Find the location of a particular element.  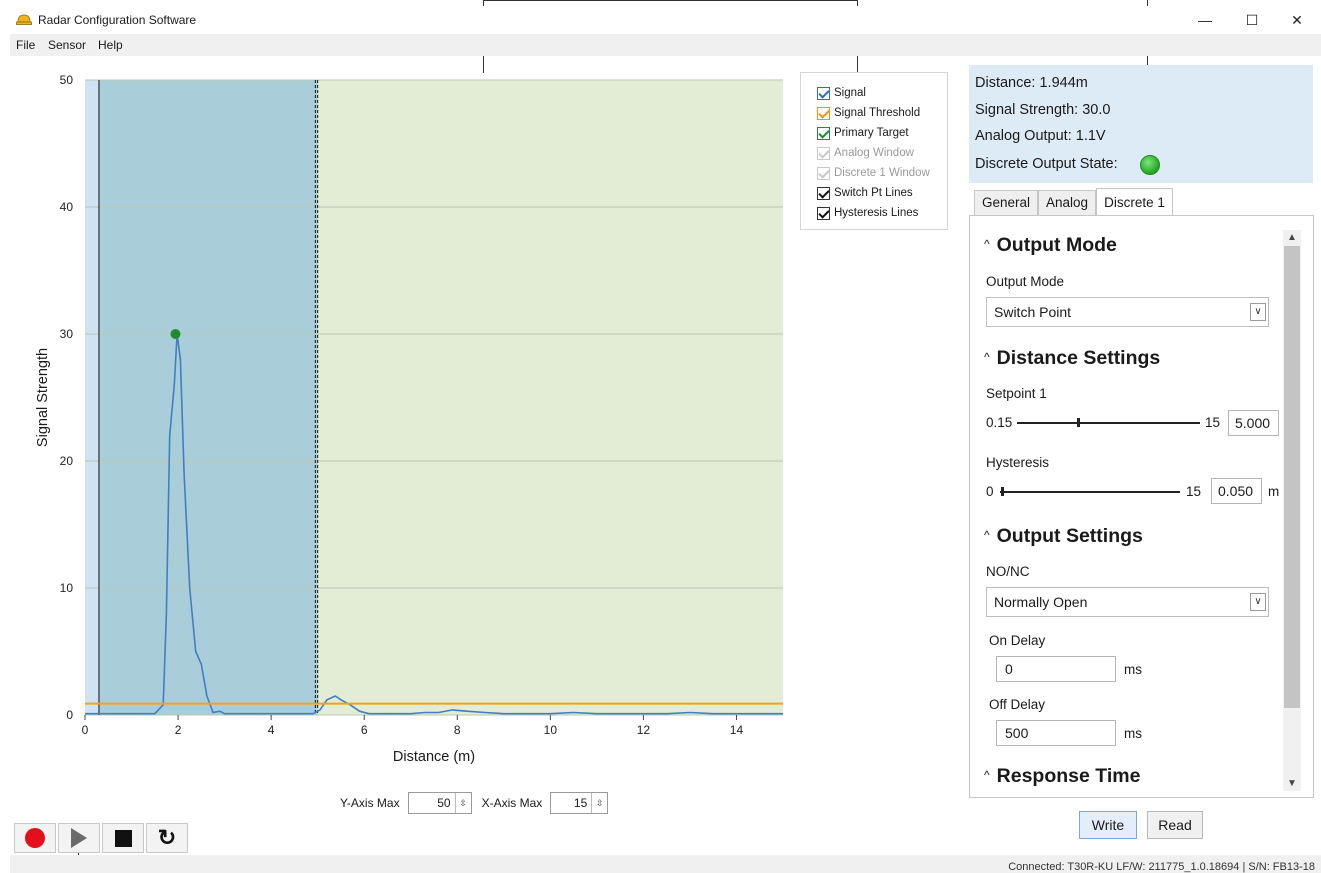

y-tick-label: 0 is located at coordinates (69, 715).